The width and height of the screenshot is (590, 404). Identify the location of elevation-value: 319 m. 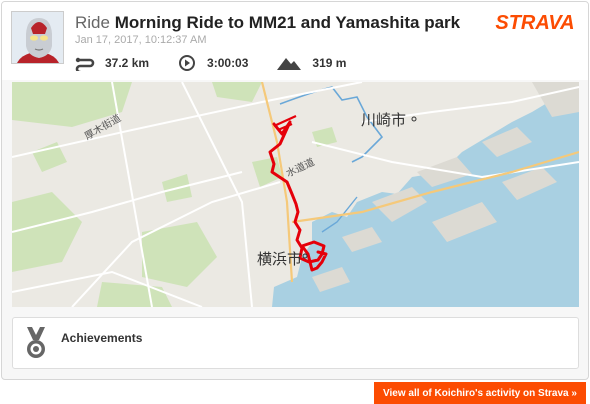
(329, 63).